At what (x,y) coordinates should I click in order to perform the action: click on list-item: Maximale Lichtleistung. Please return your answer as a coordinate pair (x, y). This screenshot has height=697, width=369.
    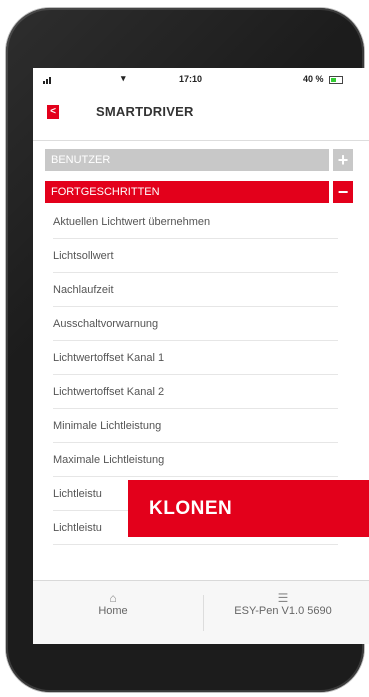
    Looking at the image, I should click on (195, 460).